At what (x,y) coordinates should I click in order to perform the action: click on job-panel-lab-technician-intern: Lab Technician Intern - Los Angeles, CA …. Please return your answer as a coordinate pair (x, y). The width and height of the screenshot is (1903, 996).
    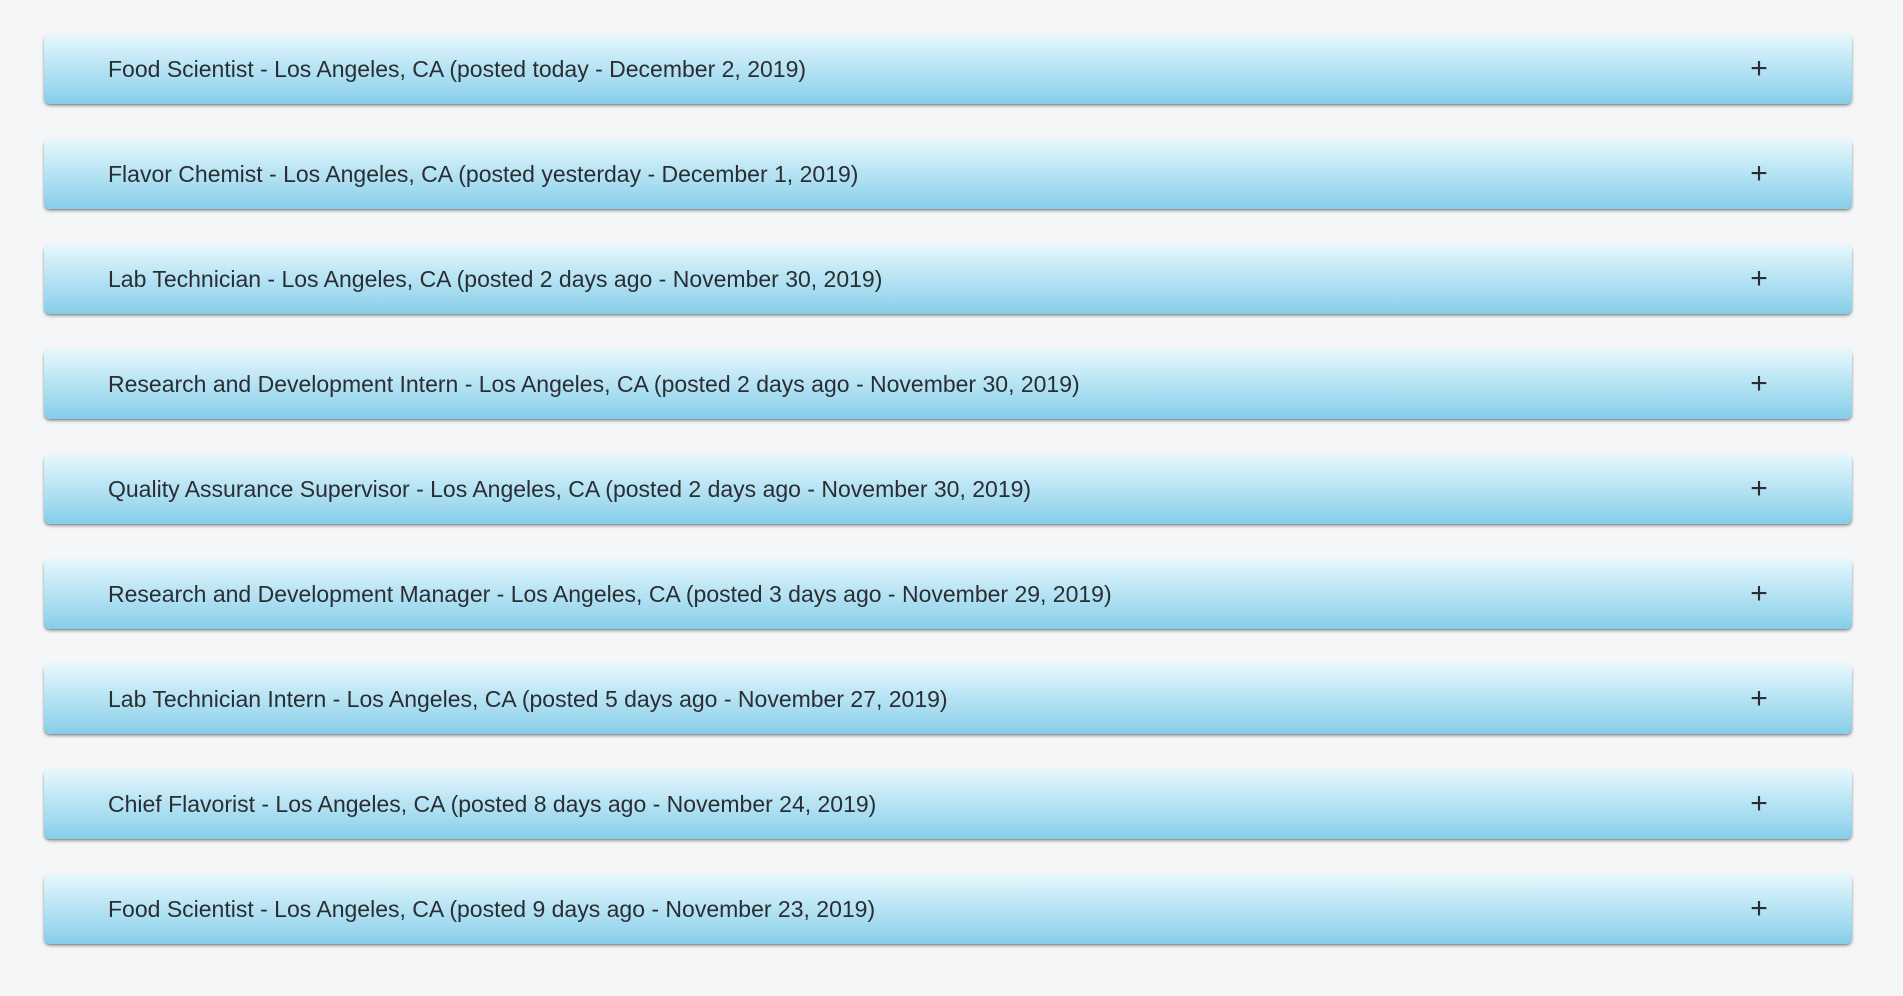
    Looking at the image, I should click on (948, 699).